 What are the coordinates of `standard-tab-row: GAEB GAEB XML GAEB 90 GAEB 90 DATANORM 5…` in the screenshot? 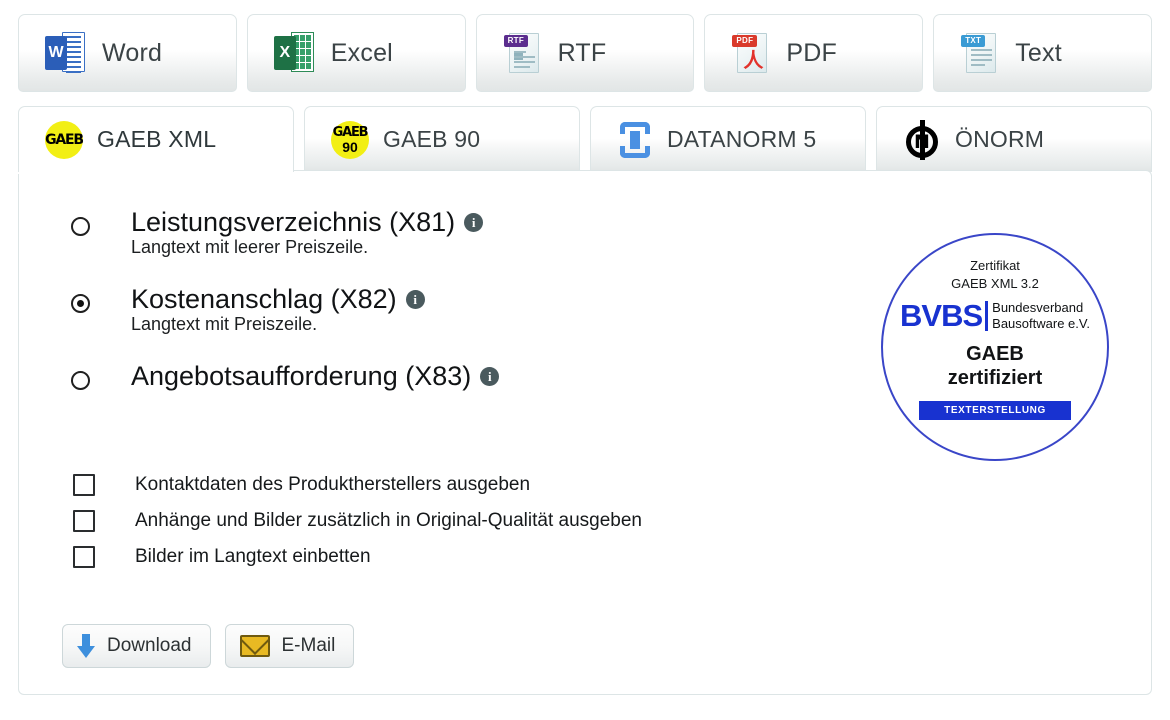 It's located at (585, 139).